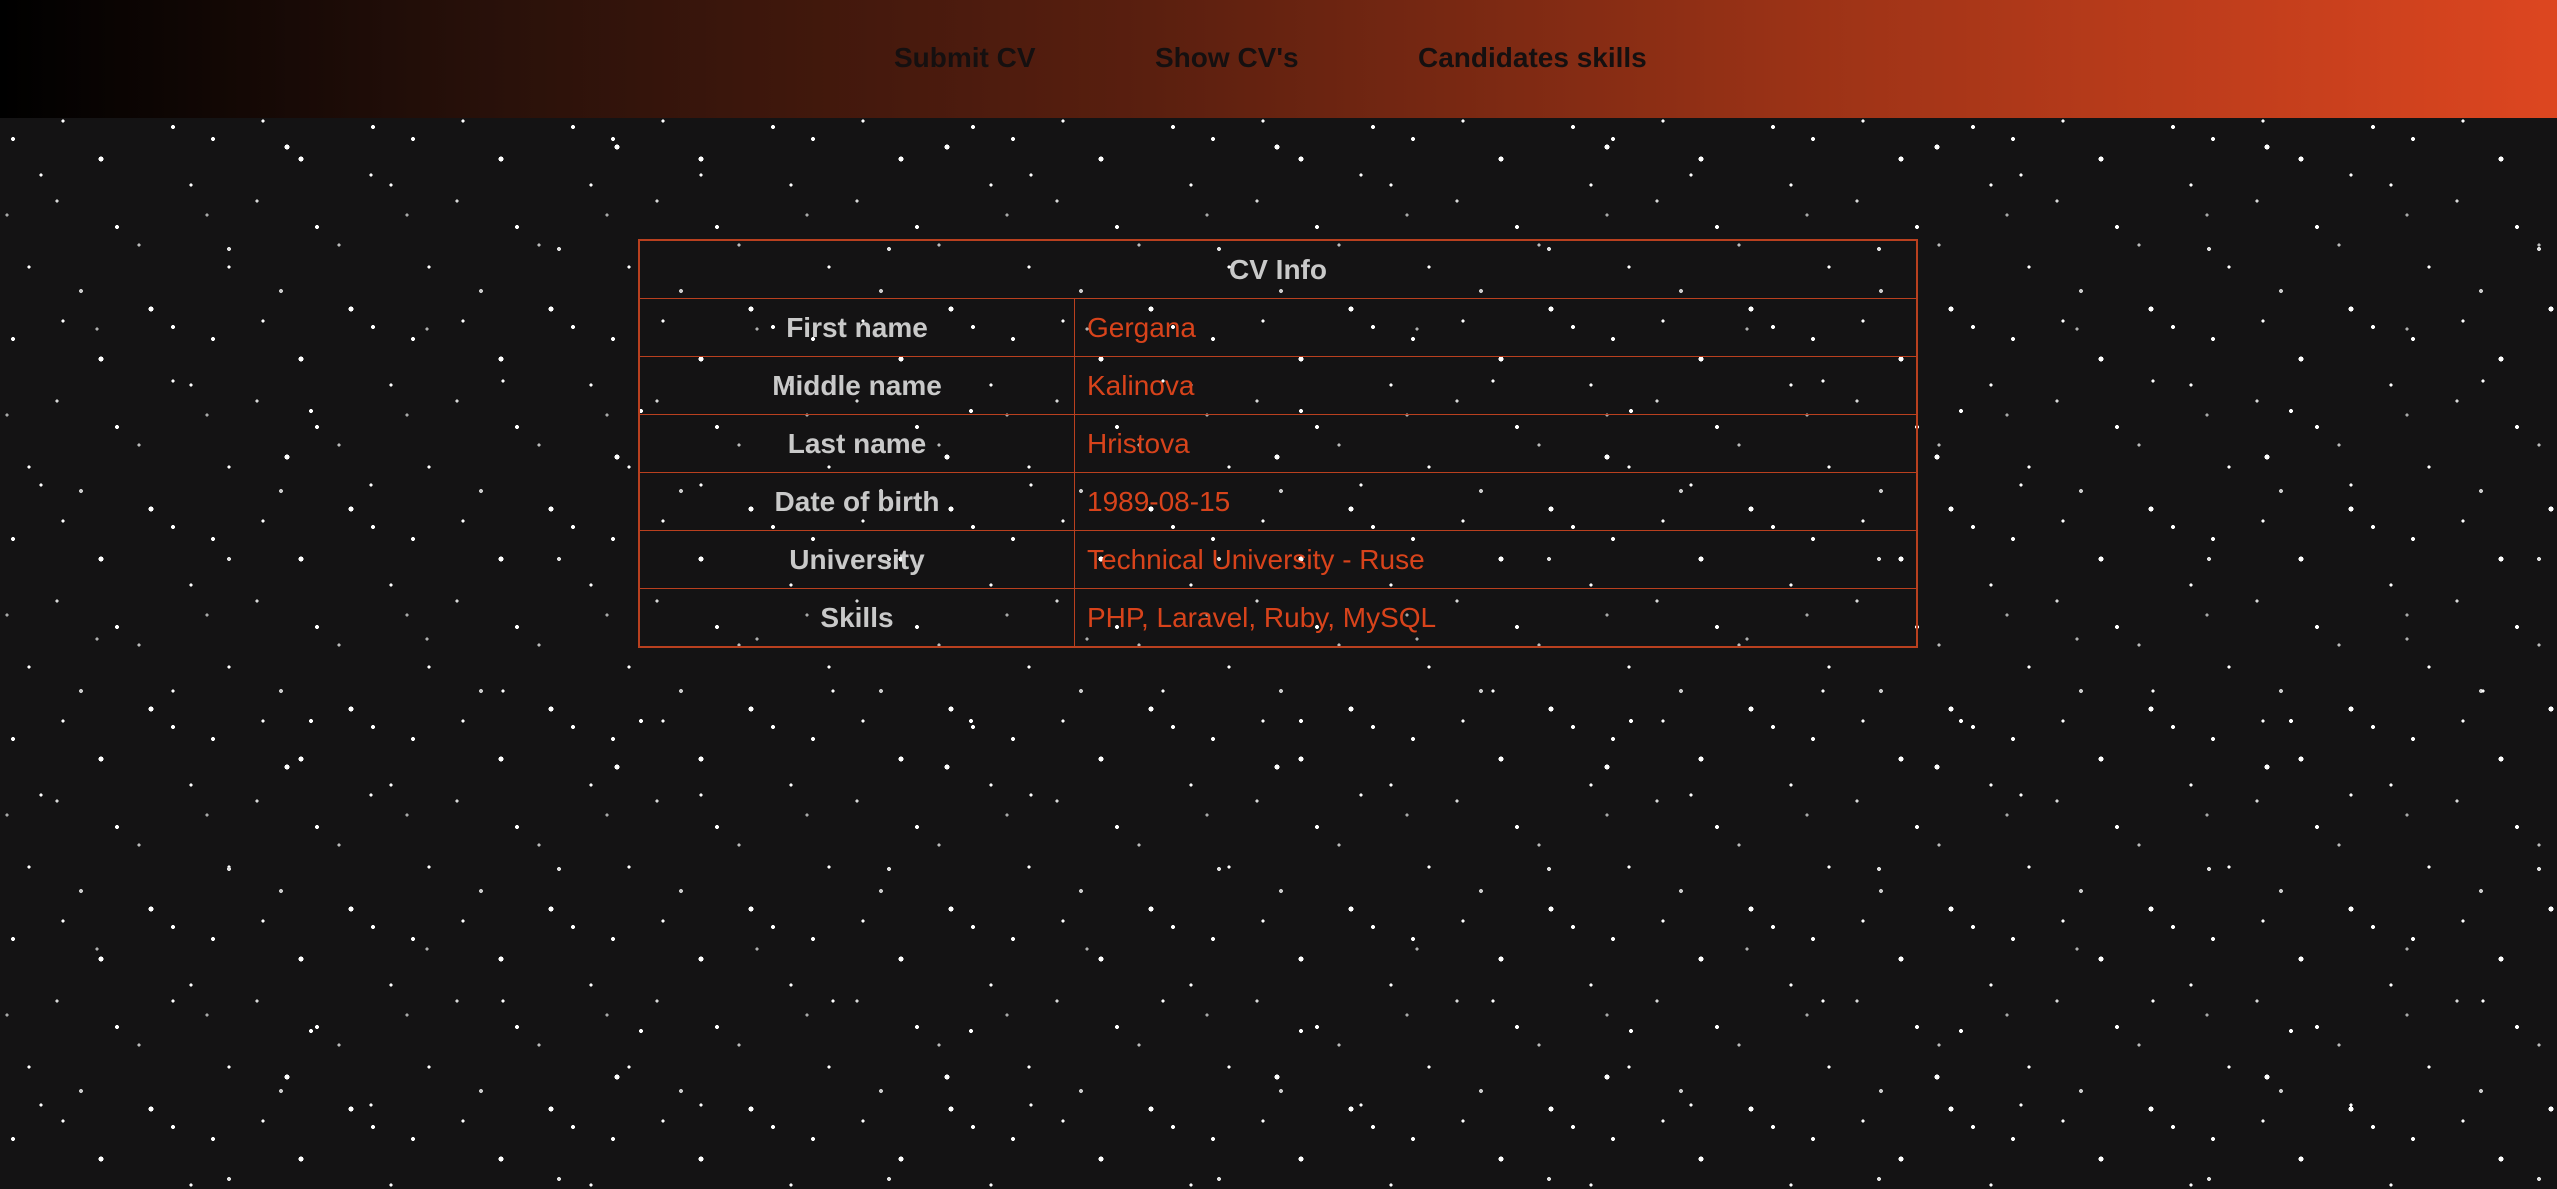  Describe the element at coordinates (1496, 501) in the screenshot. I see `date-of-birth-value: 1989-08-15` at that location.